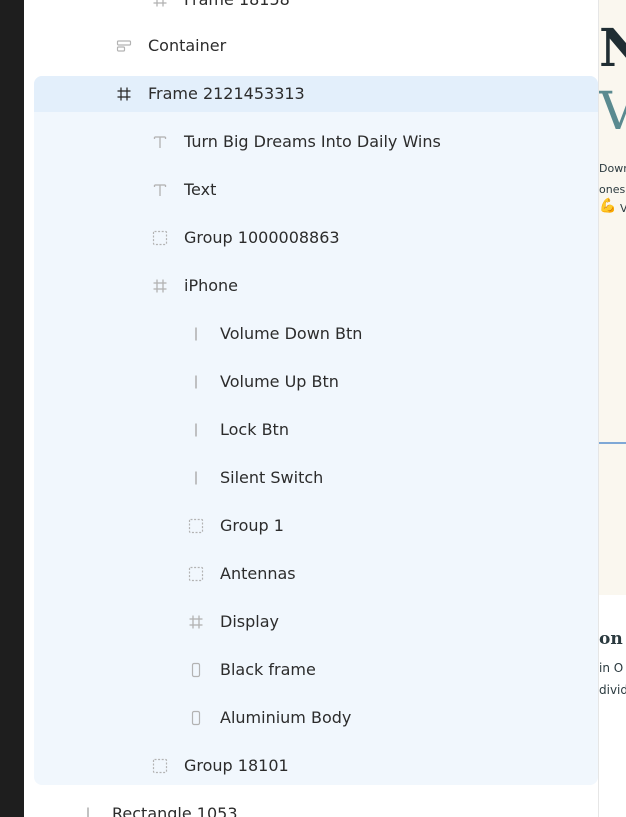 Image resolution: width=626 pixels, height=817 pixels. Describe the element at coordinates (200, 189) in the screenshot. I see `layer-label: Text` at that location.